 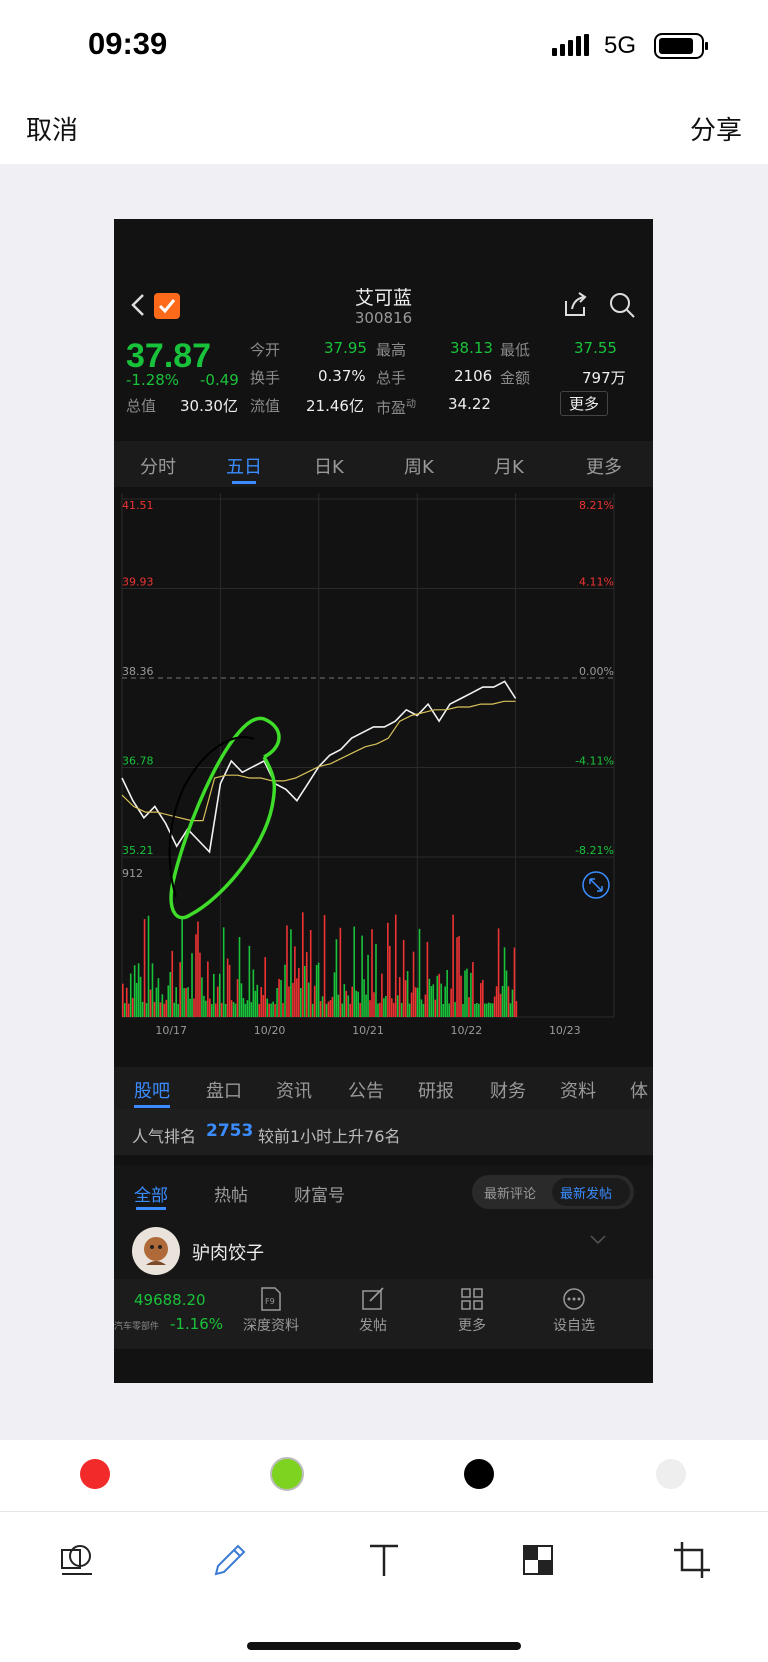 What do you see at coordinates (479, 1474) in the screenshot?
I see `color-black-swatch` at bounding box center [479, 1474].